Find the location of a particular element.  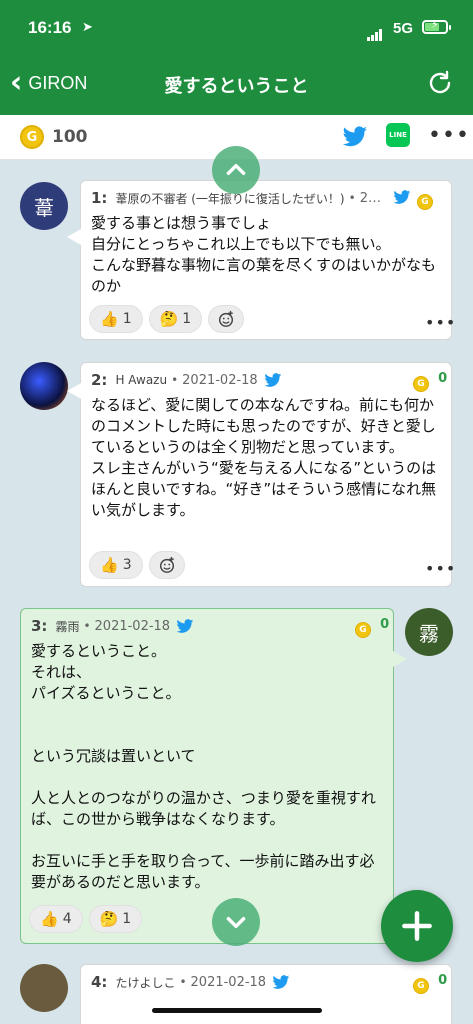

post-number: 4: is located at coordinates (99, 982).